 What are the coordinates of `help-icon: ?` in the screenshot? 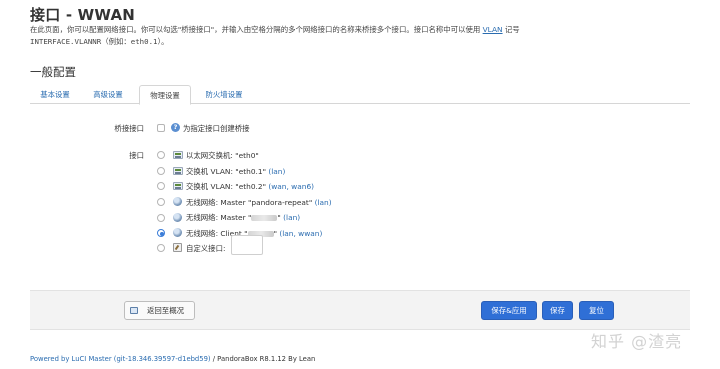 It's located at (175, 127).